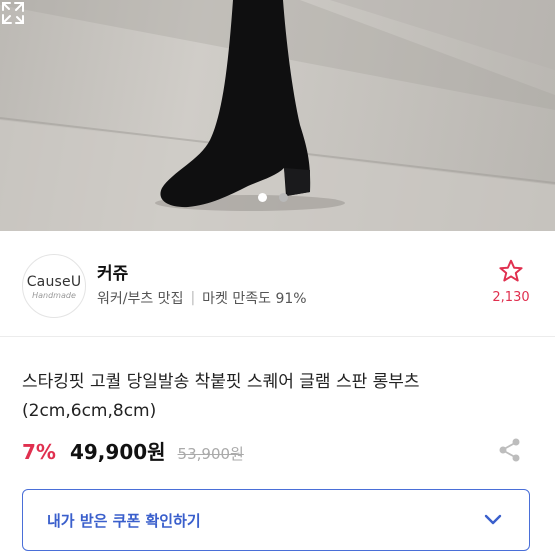 The image size is (555, 555). I want to click on original-price: 53,900원, so click(210, 454).